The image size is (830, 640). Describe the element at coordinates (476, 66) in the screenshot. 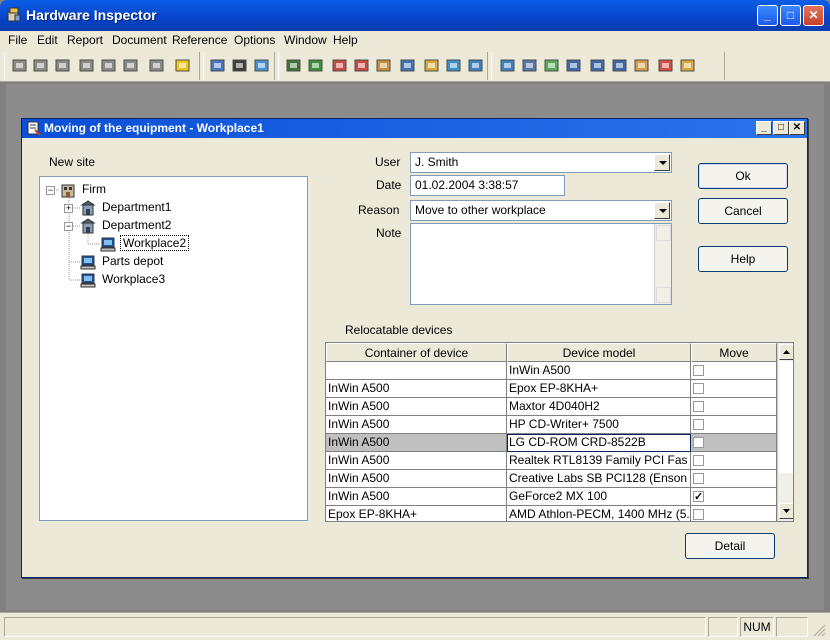

I see `network-icon` at that location.